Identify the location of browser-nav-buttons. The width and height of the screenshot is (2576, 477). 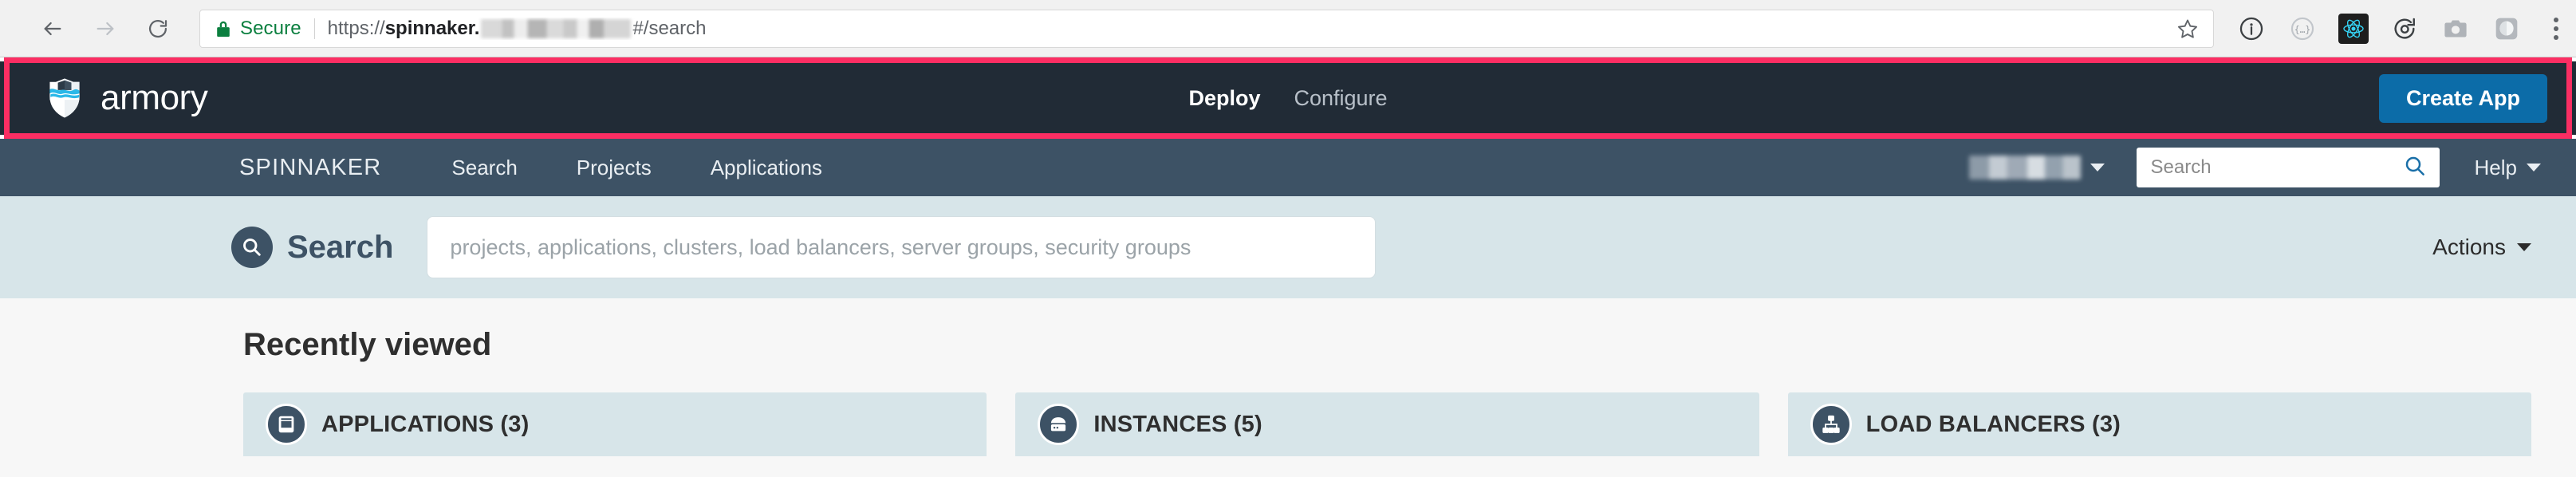
(105, 29).